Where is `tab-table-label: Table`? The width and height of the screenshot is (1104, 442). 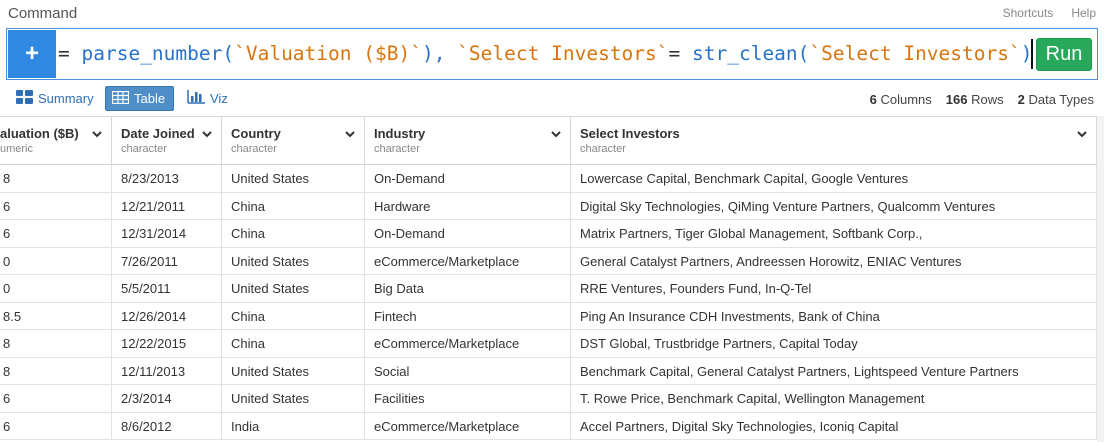
tab-table-label: Table is located at coordinates (150, 98).